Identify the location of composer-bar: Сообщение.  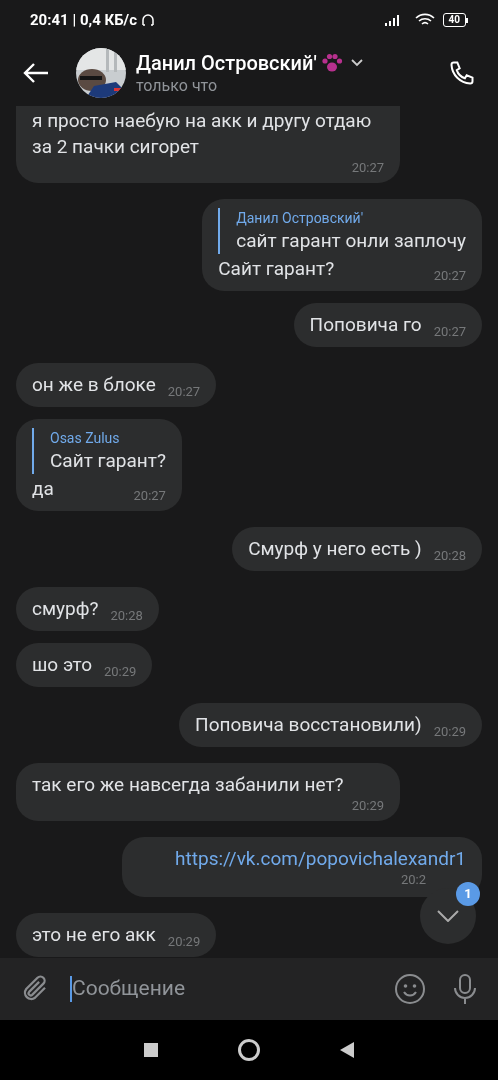
(249, 989).